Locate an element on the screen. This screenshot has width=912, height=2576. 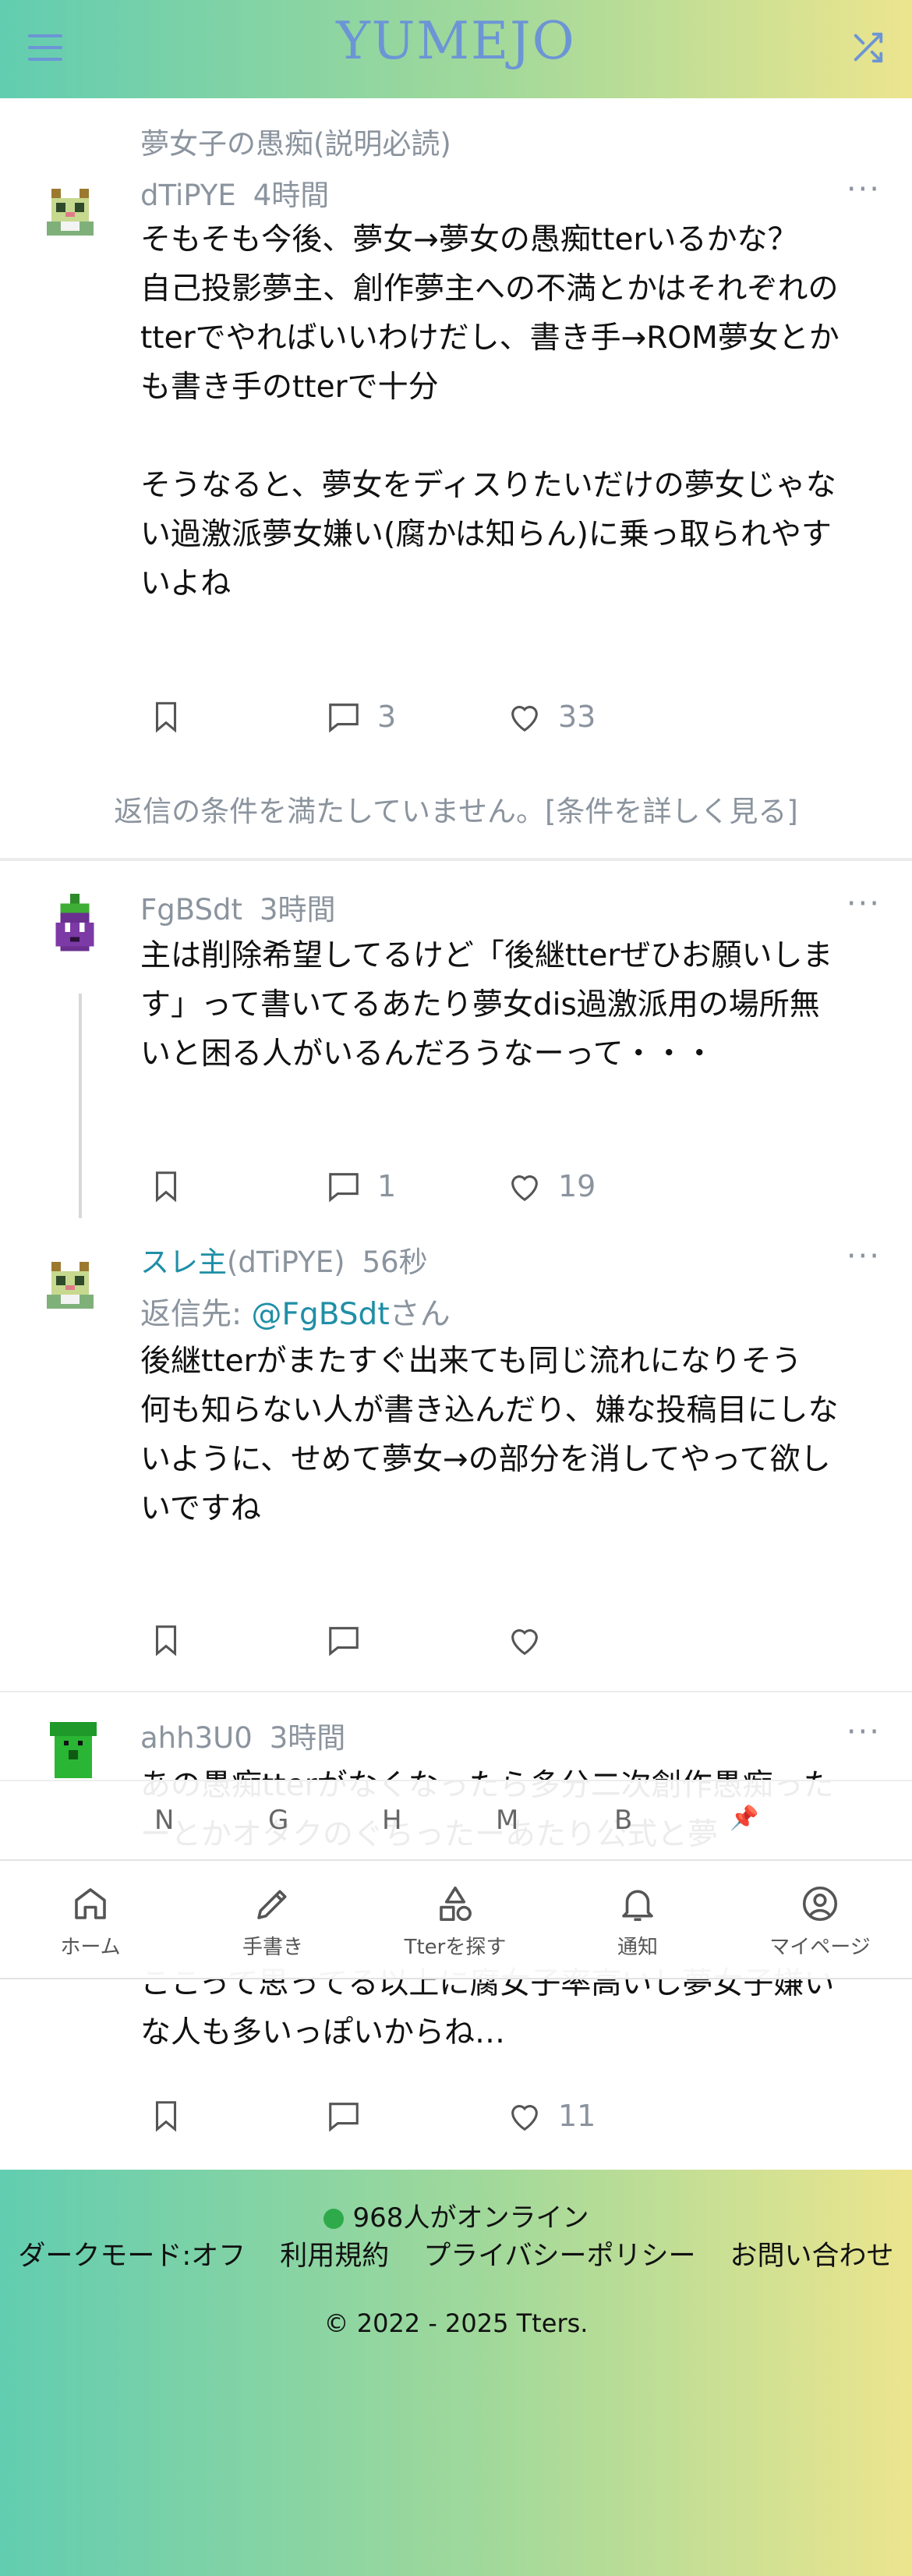
like-button: 11 is located at coordinates (551, 2116).